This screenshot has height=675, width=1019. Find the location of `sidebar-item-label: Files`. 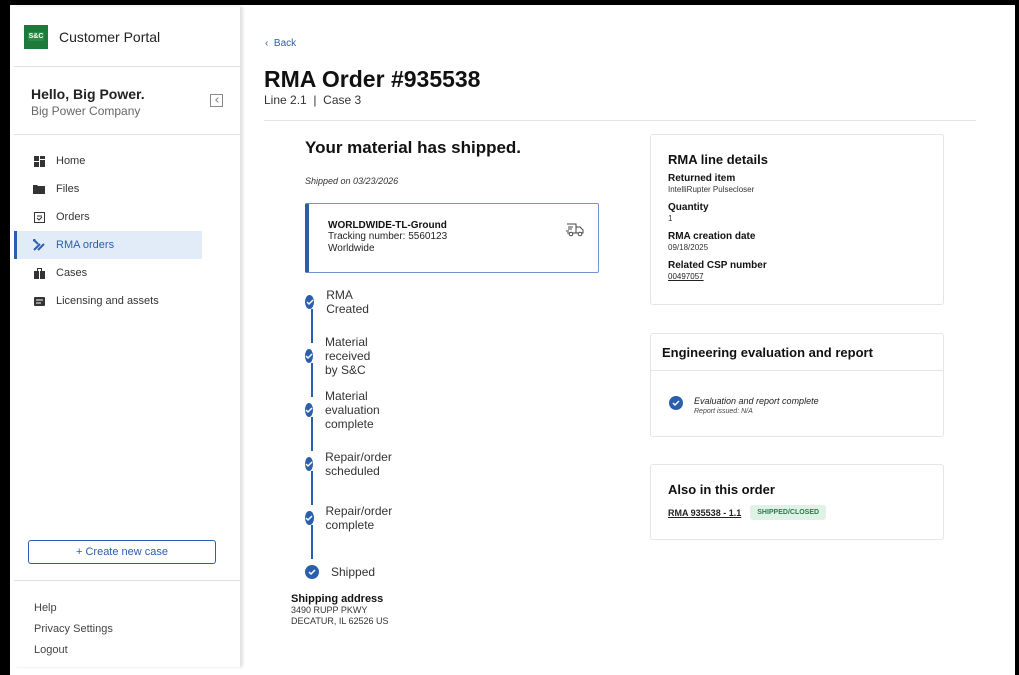

sidebar-item-label: Files is located at coordinates (68, 189).